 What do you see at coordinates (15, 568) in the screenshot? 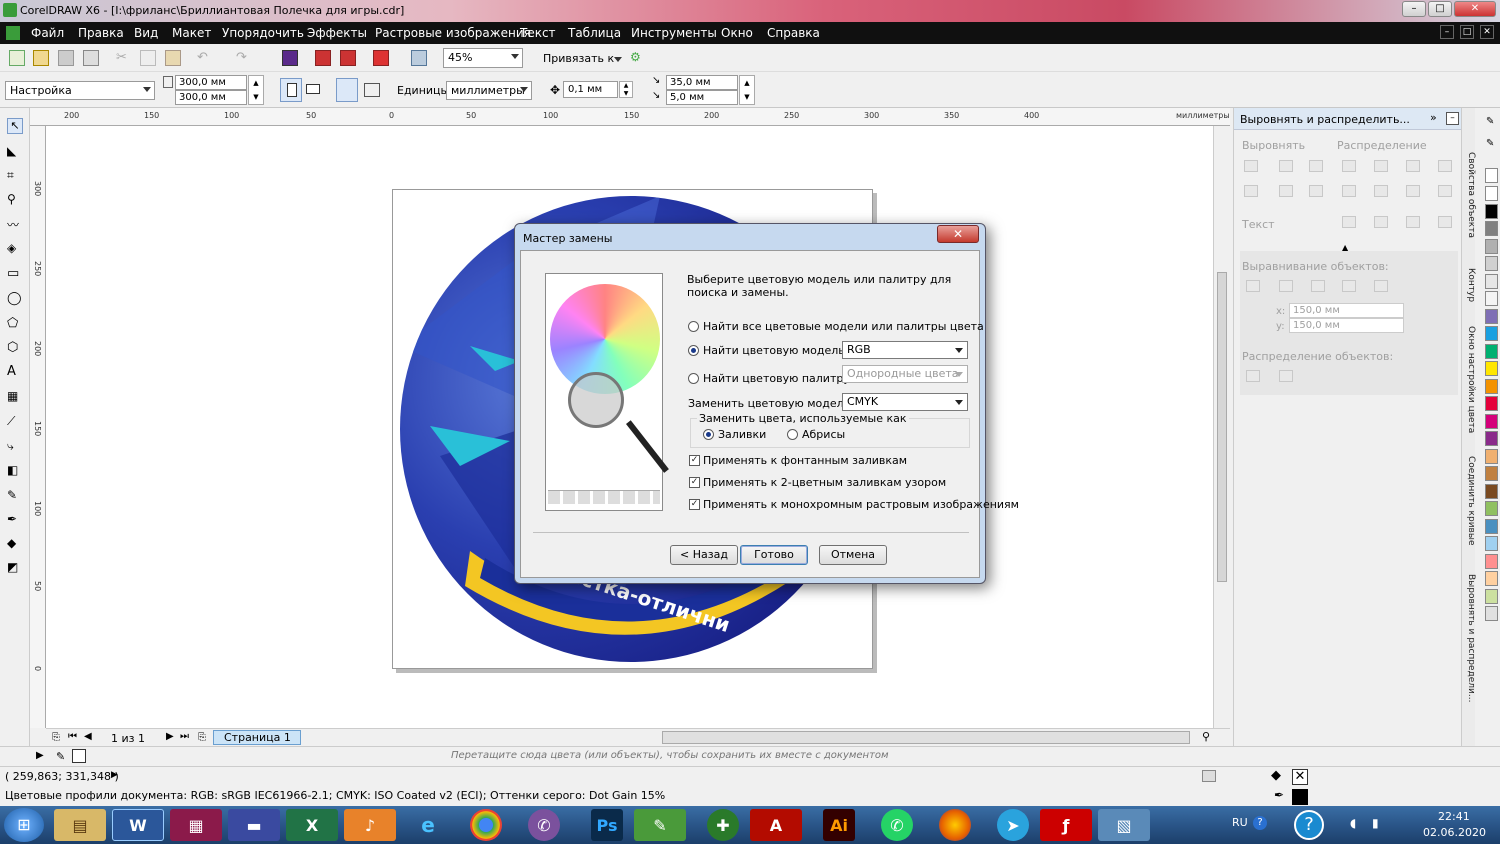
I see `interactive-fill-icon: ◩` at bounding box center [15, 568].